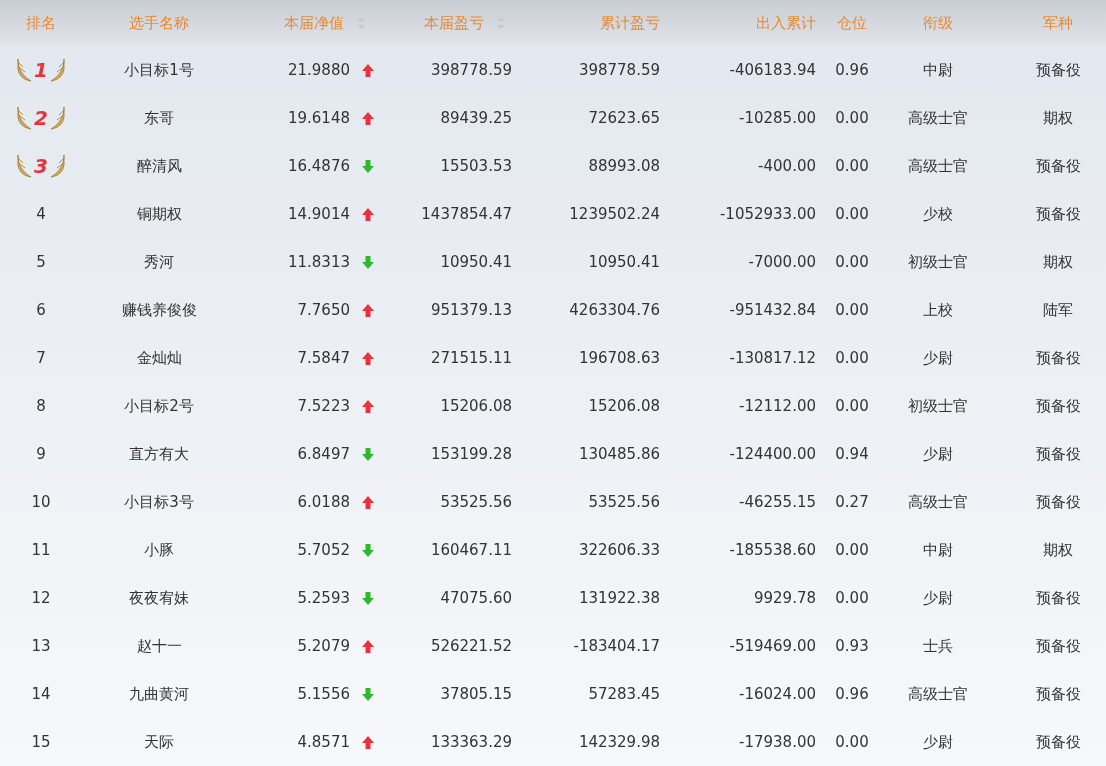  I want to click on cumulative-pnl: 130485.86, so click(619, 454).